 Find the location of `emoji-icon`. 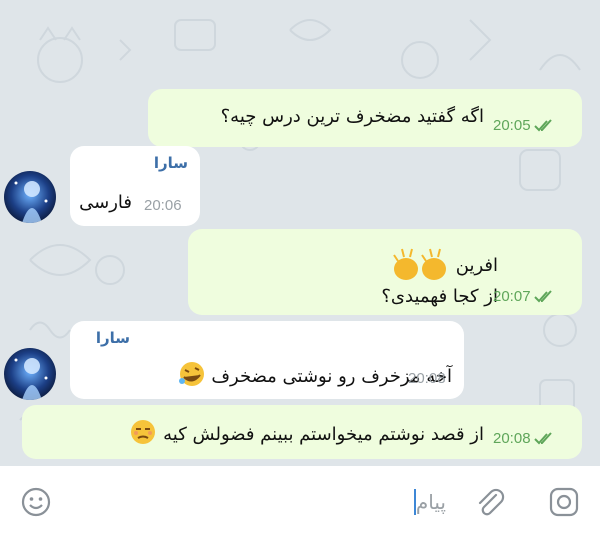

emoji-icon is located at coordinates (36, 502).